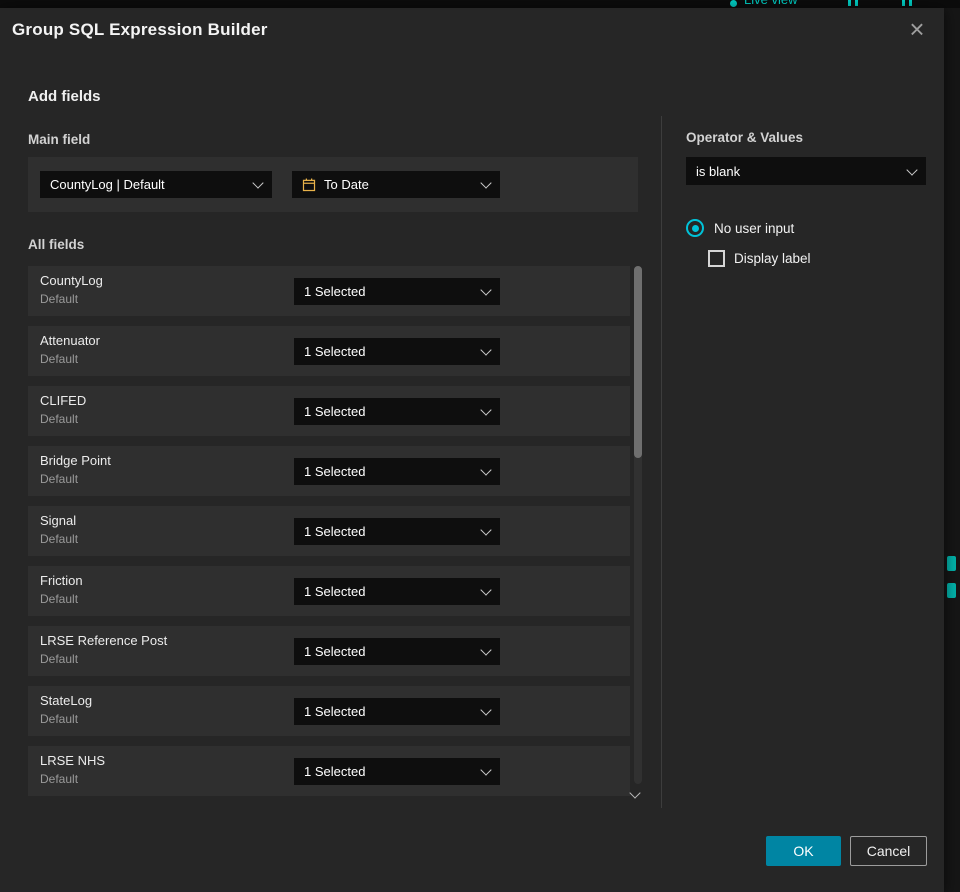  What do you see at coordinates (917, 29) in the screenshot?
I see `close-icon: ×` at bounding box center [917, 29].